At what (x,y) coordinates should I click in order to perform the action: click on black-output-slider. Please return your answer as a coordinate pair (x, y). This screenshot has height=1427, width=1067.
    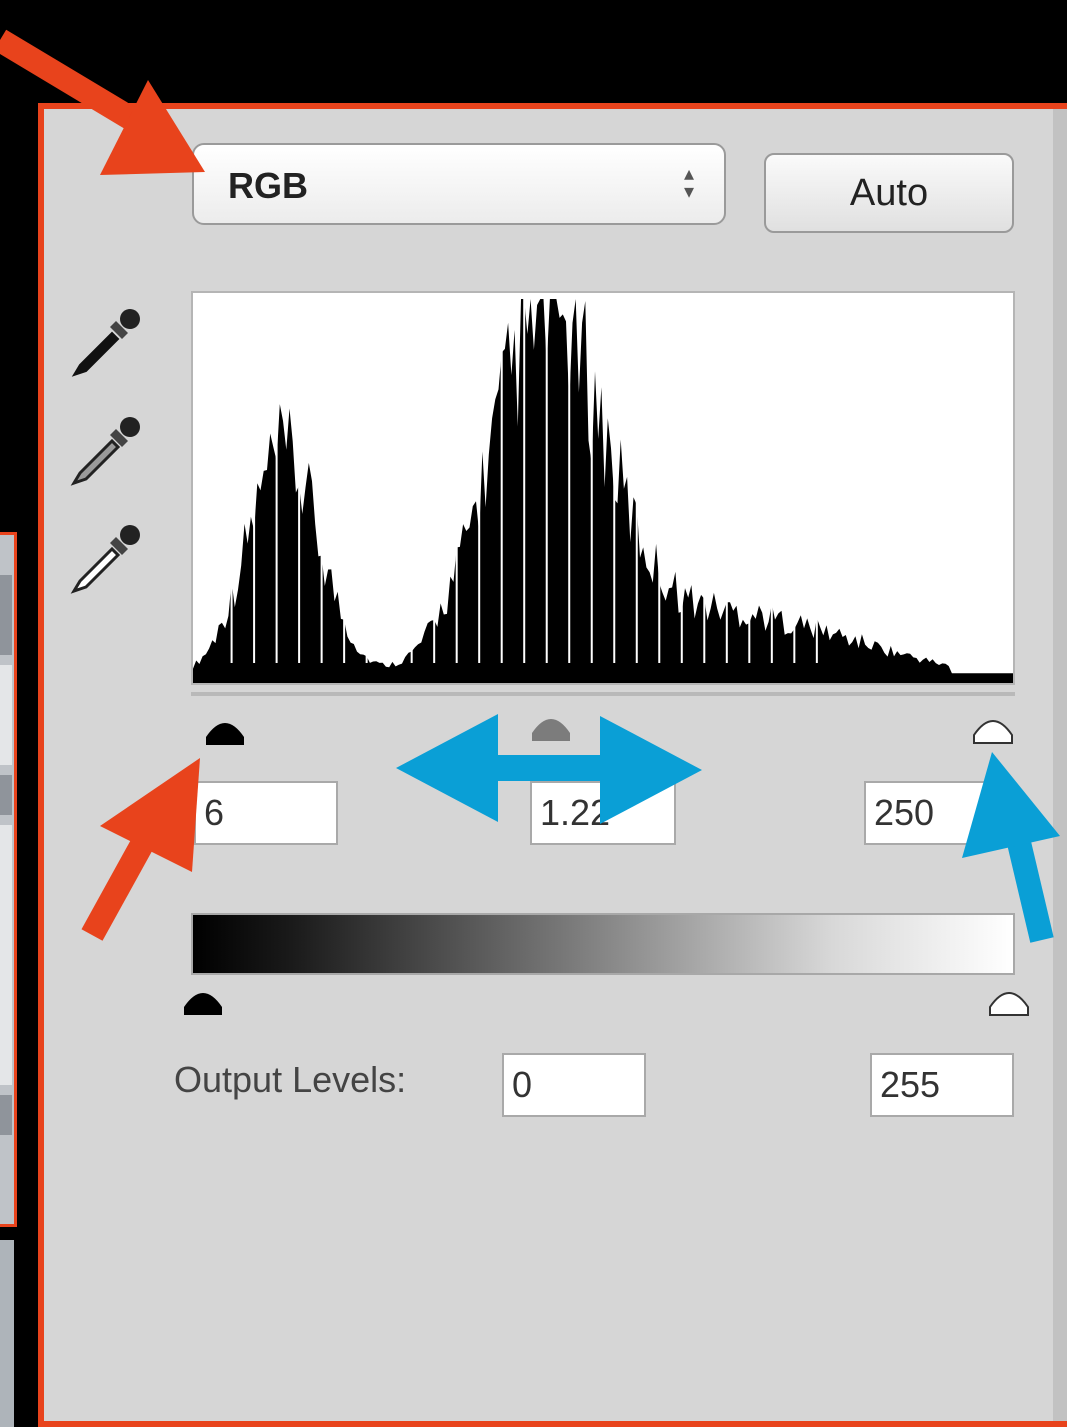
    Looking at the image, I should click on (203, 1000).